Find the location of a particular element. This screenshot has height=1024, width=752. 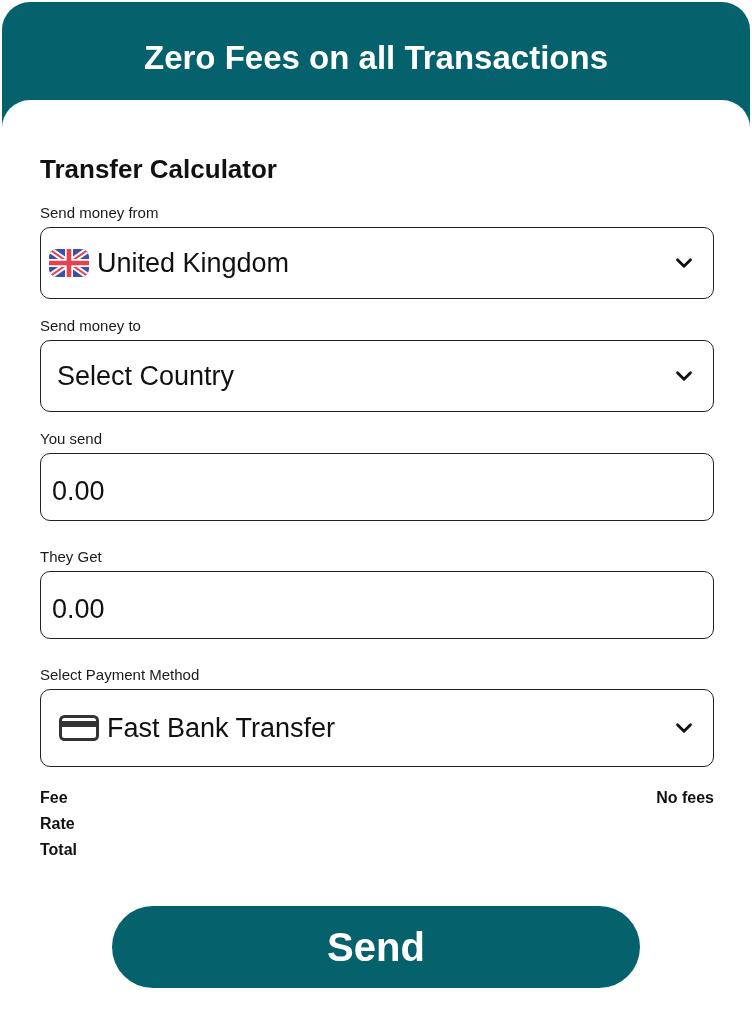

payment-method-select: Fast Bank Transfer is located at coordinates (377, 728).